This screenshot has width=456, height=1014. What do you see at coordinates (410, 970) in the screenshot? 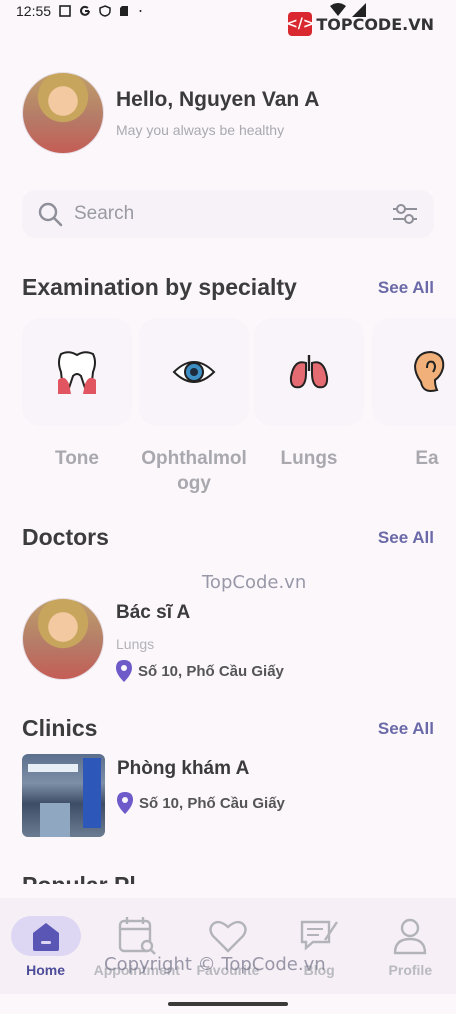
I see `nav-label-profile: Profile` at bounding box center [410, 970].